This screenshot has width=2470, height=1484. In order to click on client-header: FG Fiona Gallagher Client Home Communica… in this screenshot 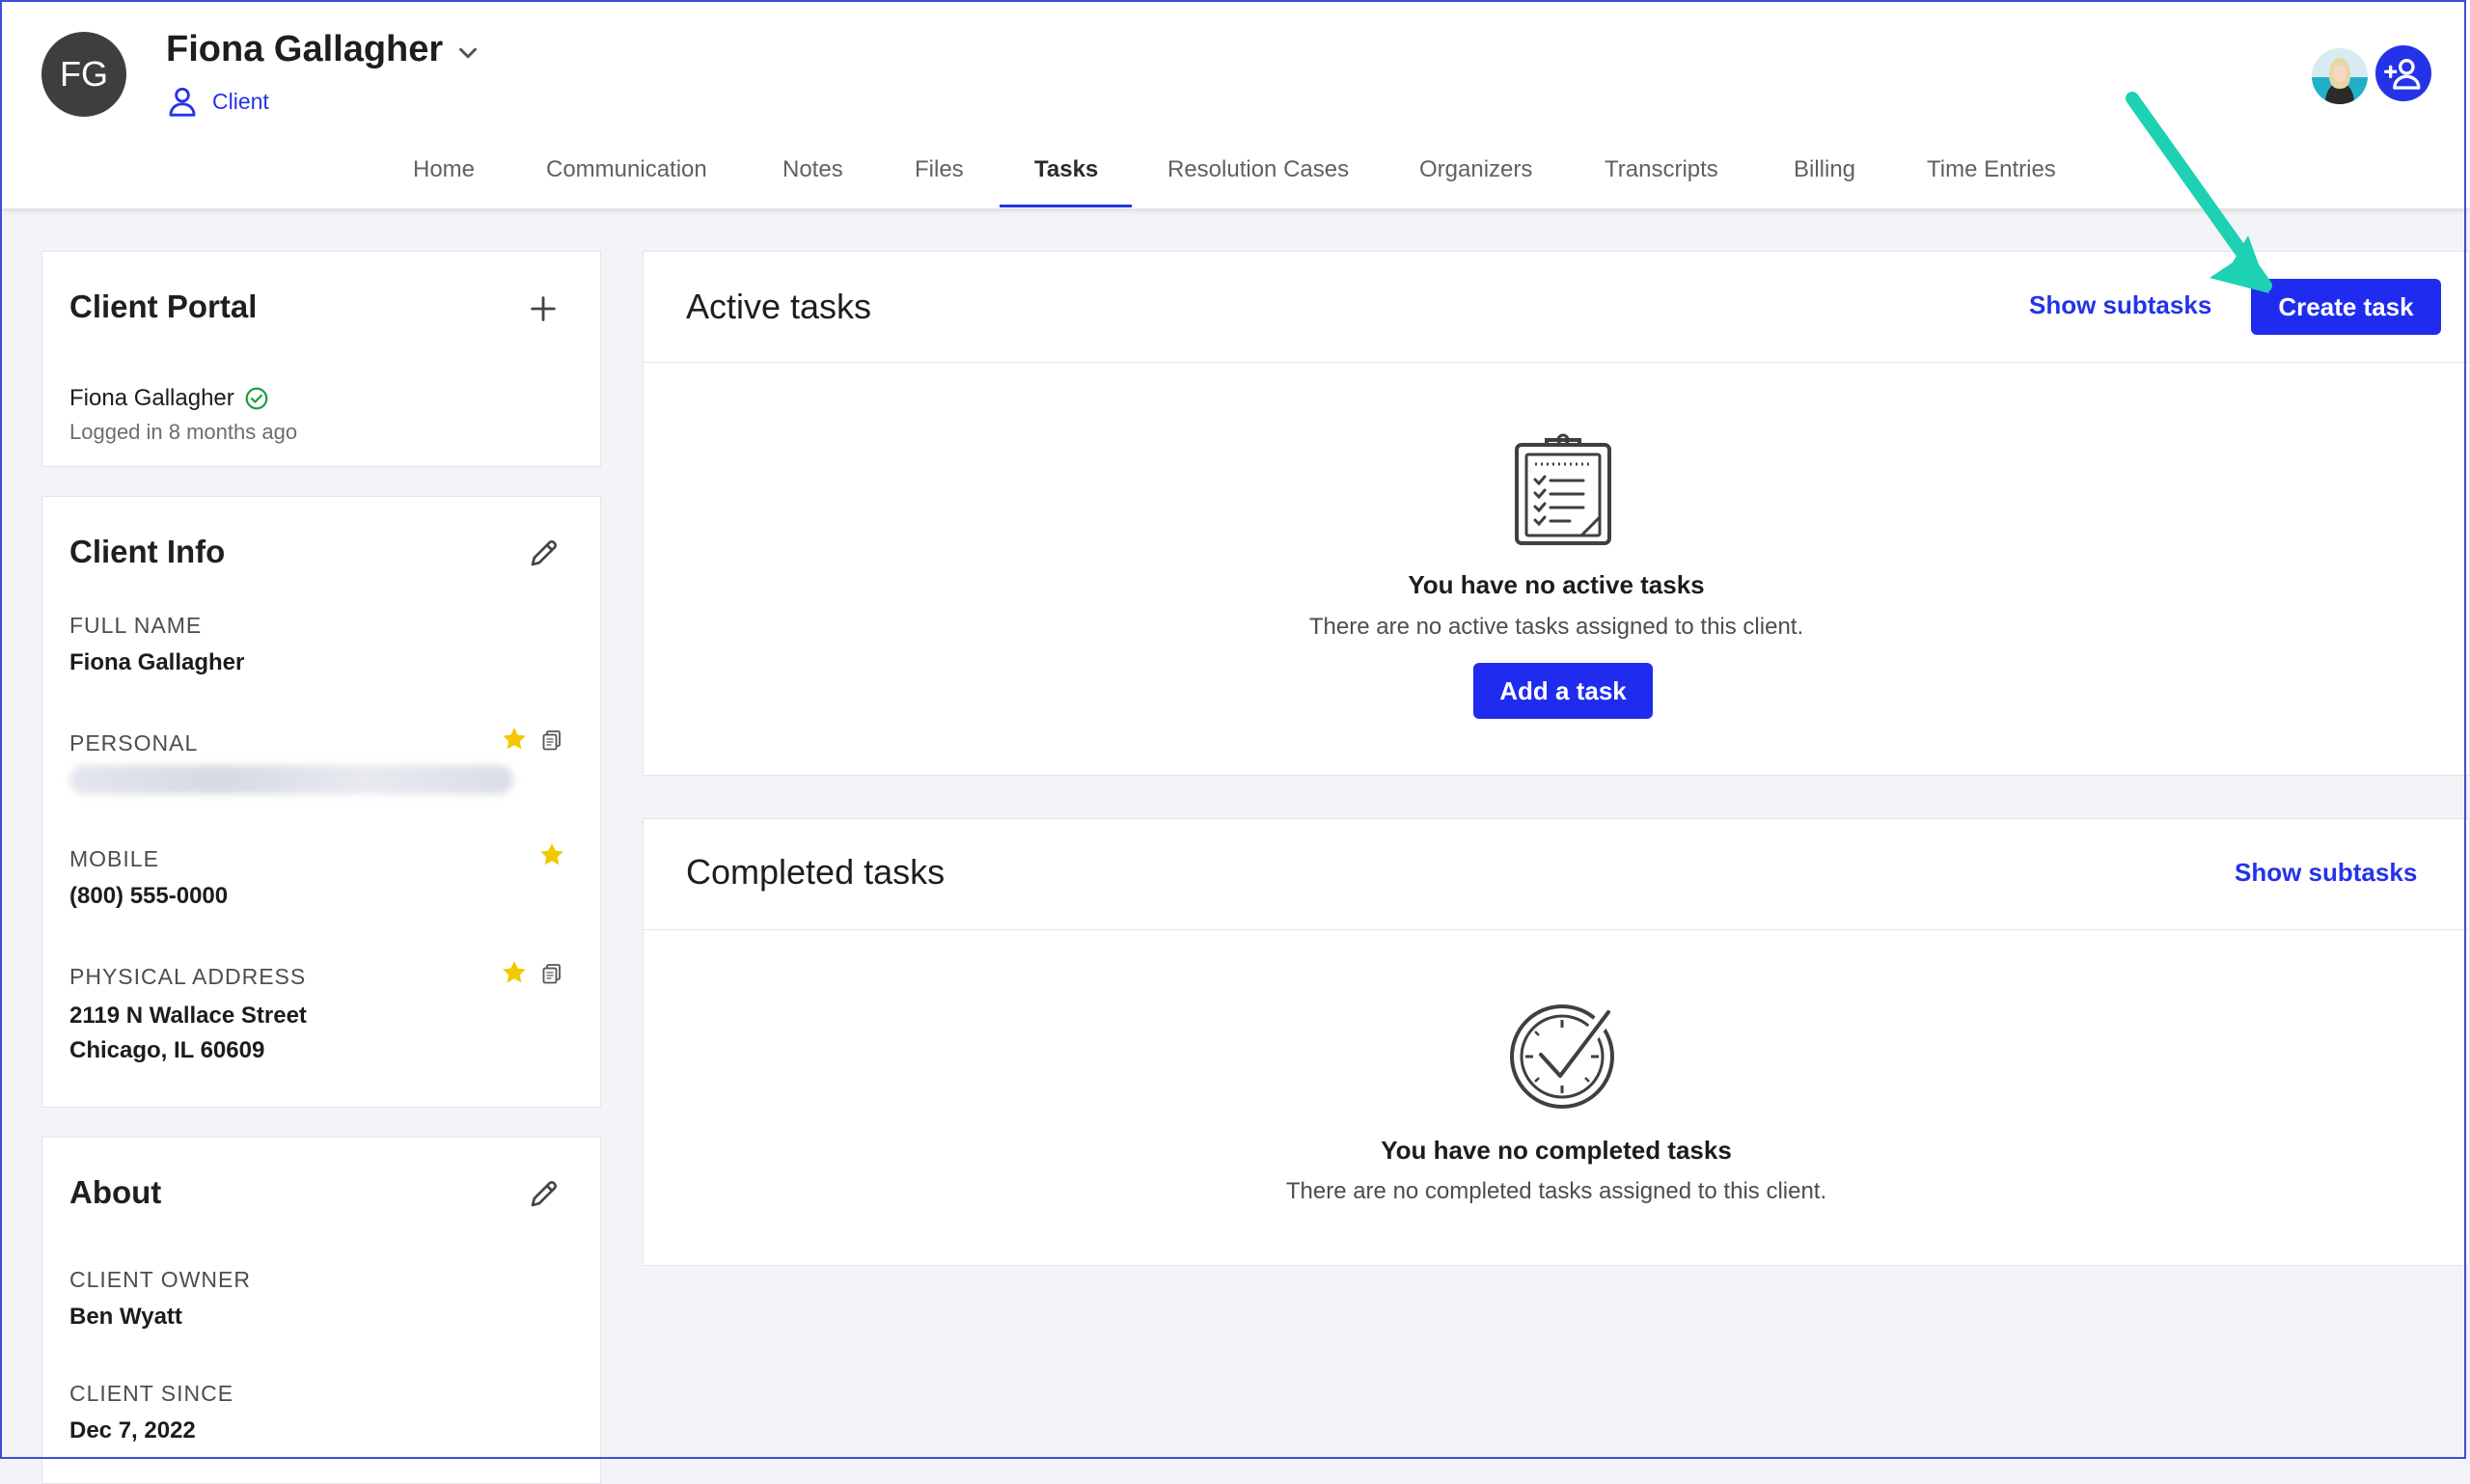, I will do `click(1235, 104)`.